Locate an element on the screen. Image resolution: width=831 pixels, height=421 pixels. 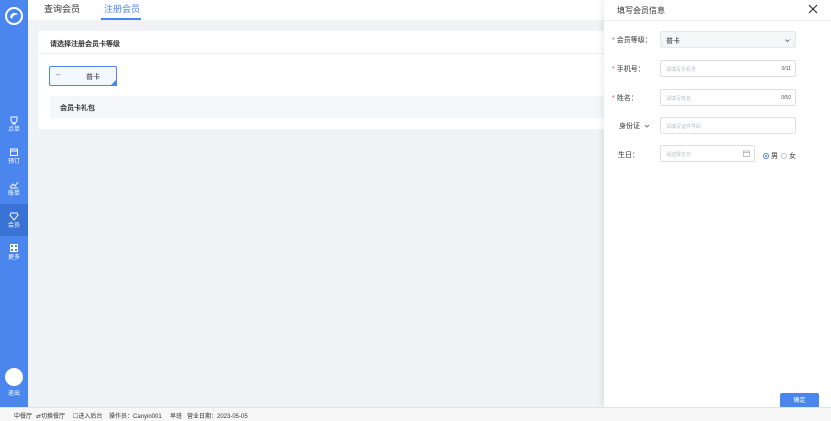
status-hall: 中餐厅 is located at coordinates (23, 417).